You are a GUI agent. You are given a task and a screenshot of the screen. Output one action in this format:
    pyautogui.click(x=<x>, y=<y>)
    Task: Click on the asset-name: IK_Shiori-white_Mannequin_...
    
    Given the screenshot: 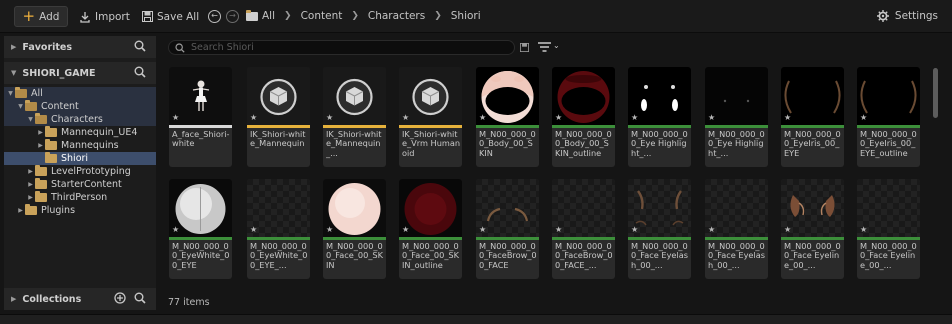 What is the action you would take?
    pyautogui.click(x=354, y=144)
    